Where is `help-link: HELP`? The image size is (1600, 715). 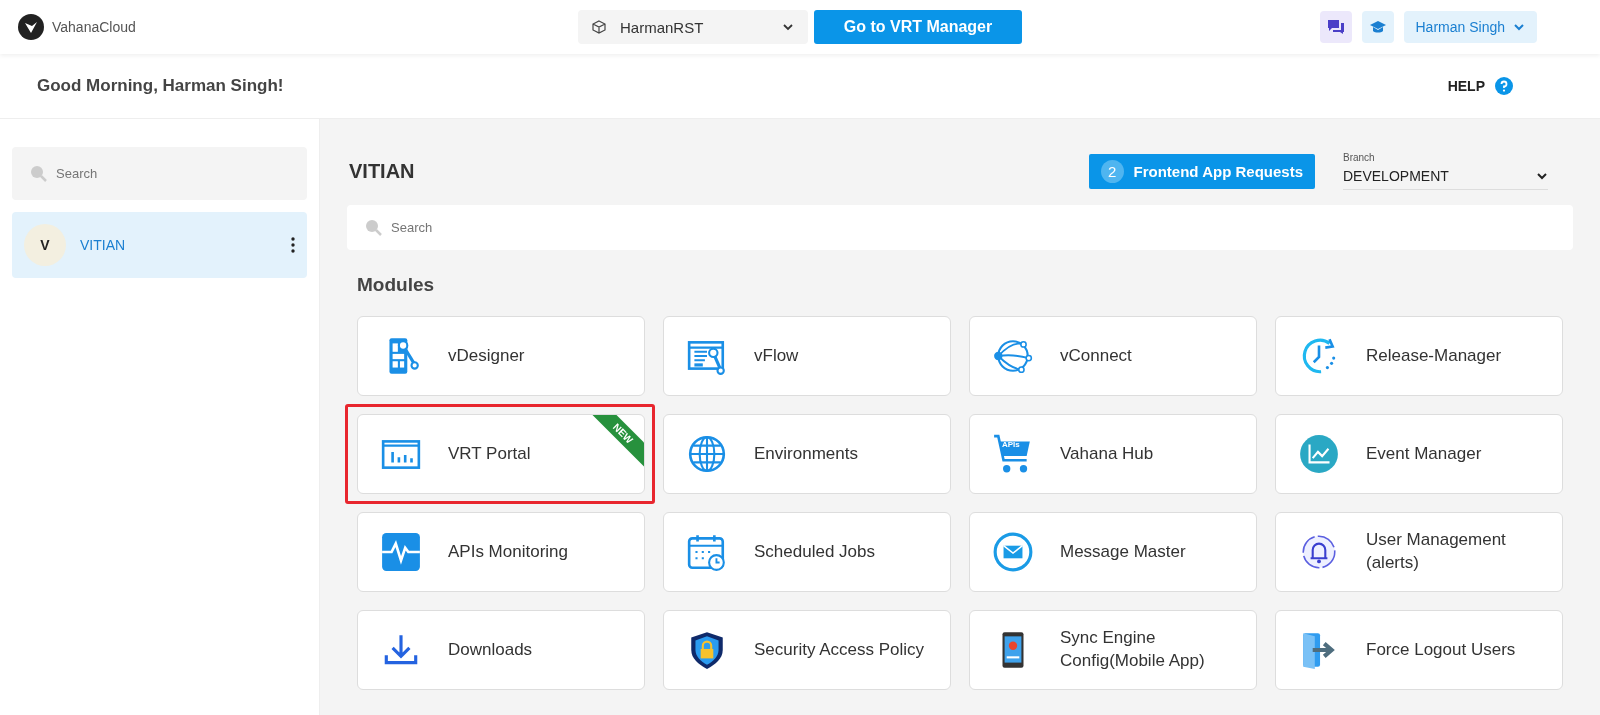 help-link: HELP is located at coordinates (1466, 86).